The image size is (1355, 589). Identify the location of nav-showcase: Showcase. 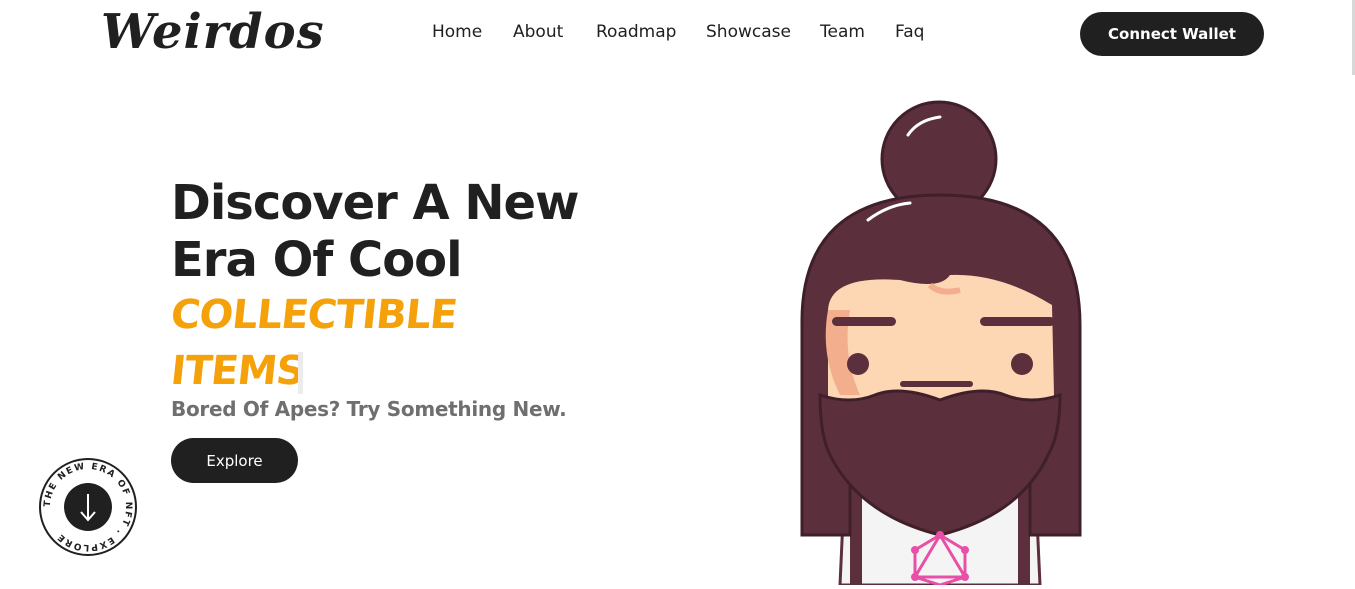
(748, 32).